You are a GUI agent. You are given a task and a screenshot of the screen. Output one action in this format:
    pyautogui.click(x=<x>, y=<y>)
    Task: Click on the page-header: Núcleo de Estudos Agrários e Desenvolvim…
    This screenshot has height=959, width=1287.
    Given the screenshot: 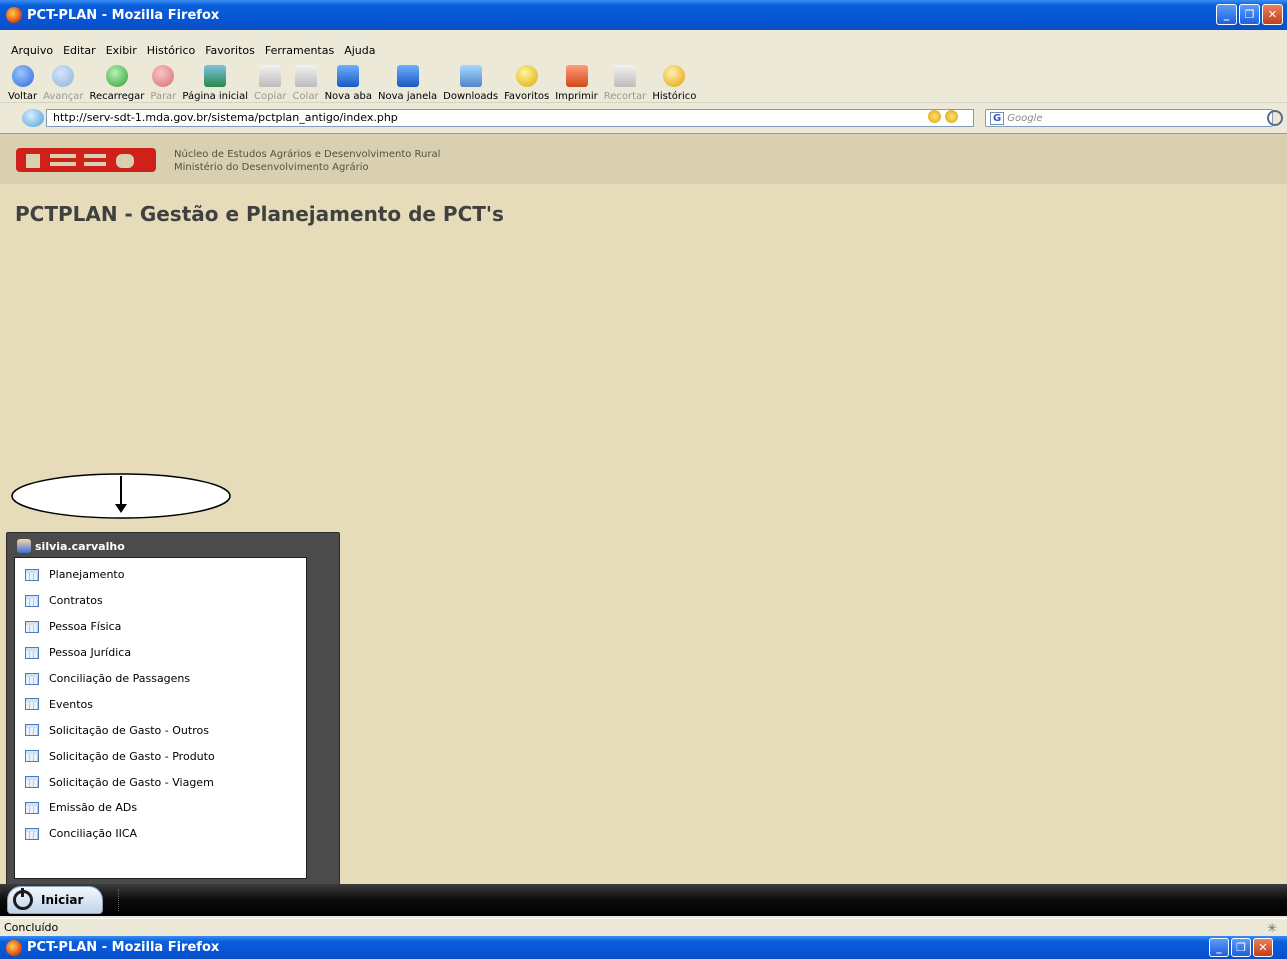 What is the action you would take?
    pyautogui.click(x=643, y=159)
    